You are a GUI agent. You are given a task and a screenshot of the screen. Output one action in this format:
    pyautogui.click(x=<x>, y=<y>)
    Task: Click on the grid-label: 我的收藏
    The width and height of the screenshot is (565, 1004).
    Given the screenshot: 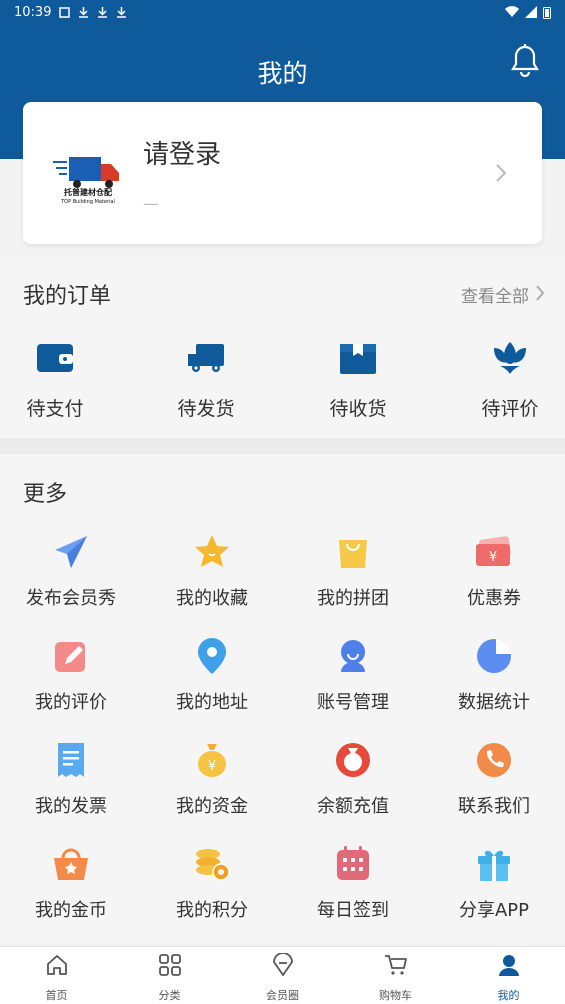 What is the action you would take?
    pyautogui.click(x=212, y=598)
    